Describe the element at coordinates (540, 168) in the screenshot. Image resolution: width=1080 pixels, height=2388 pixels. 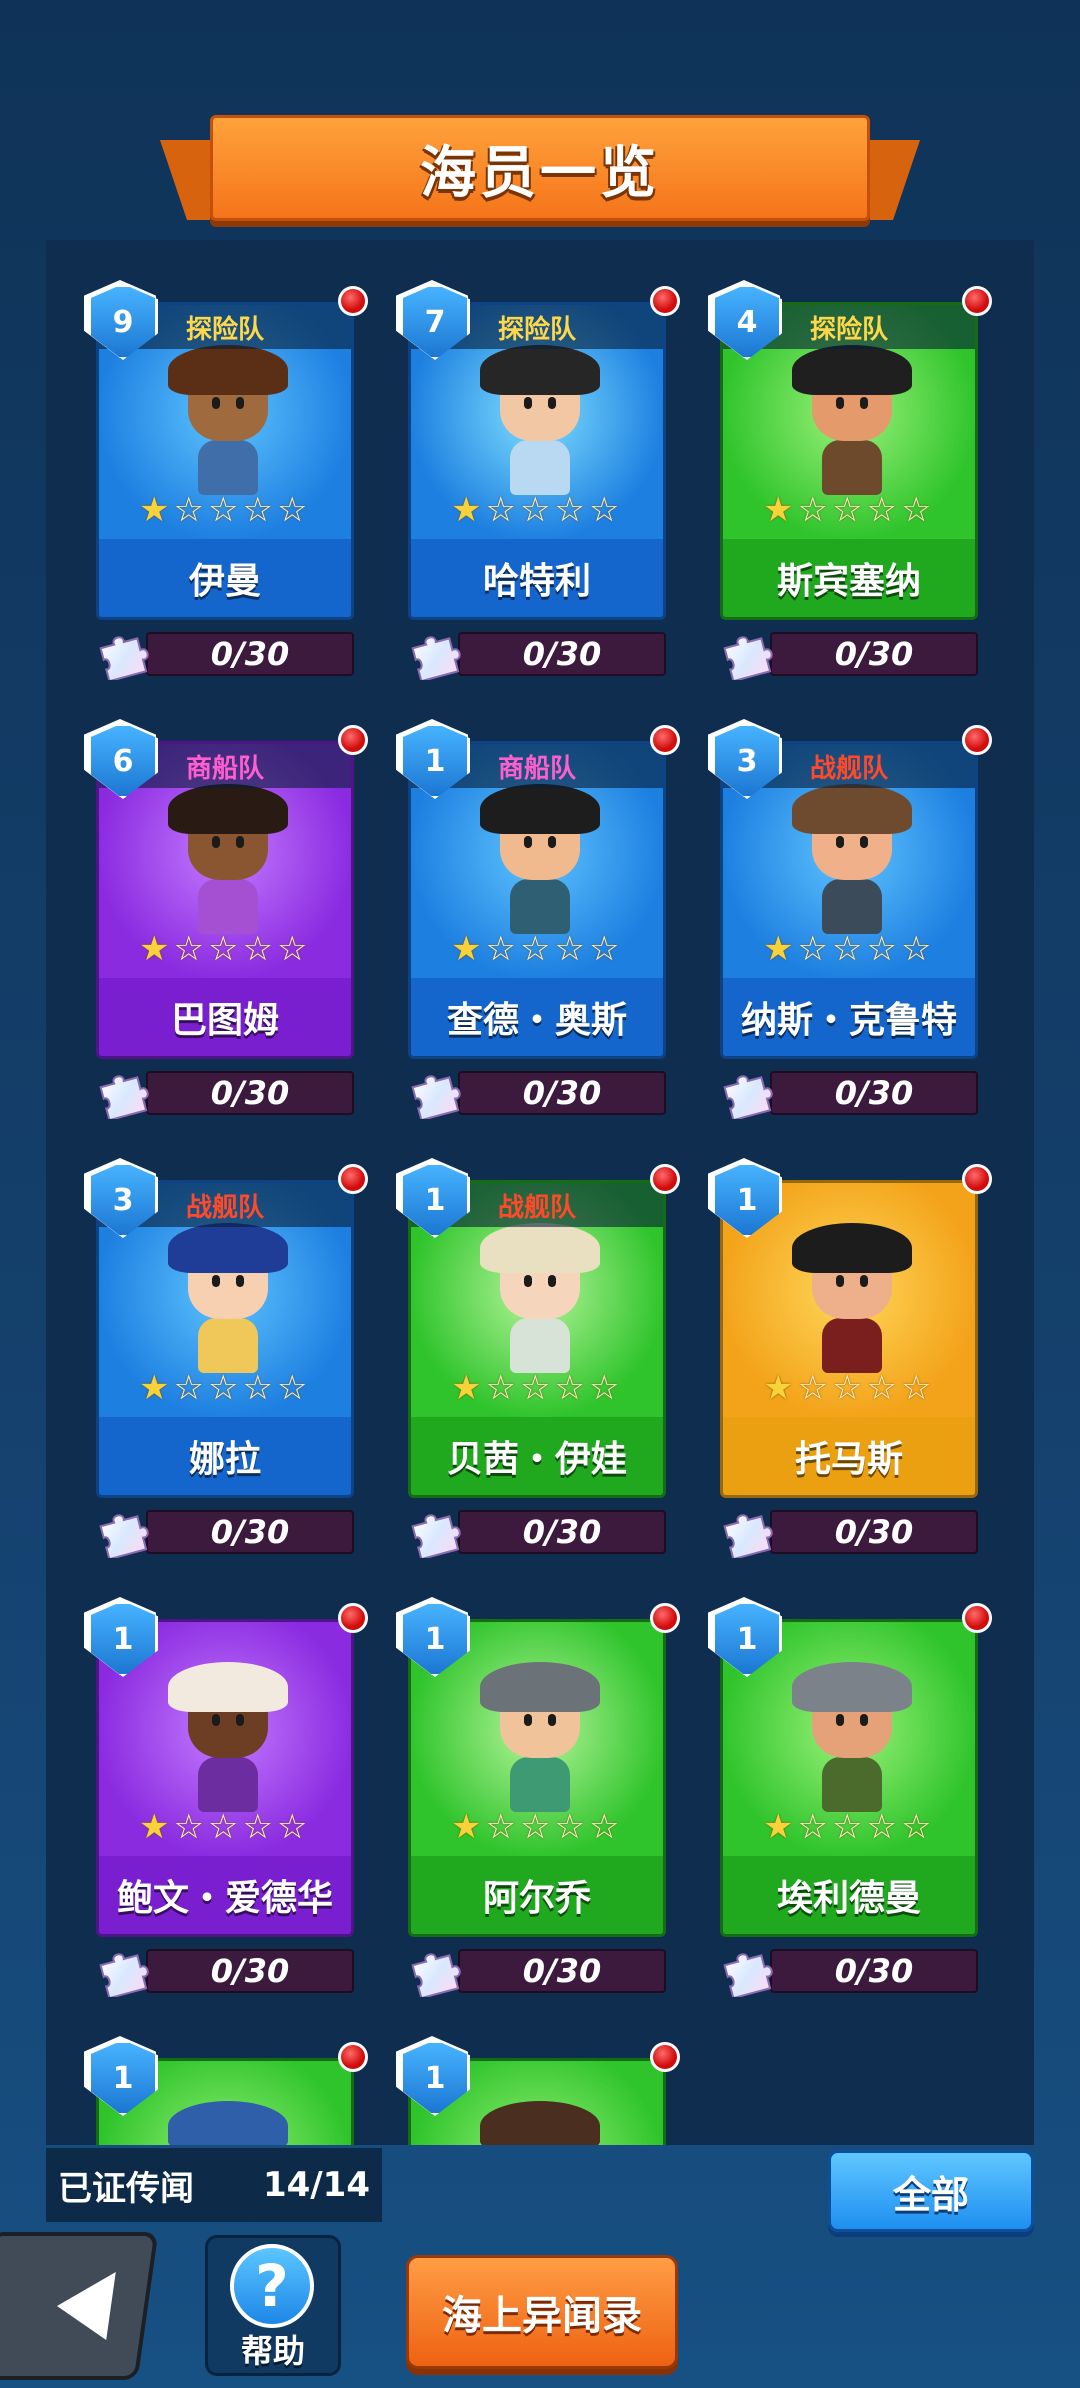
I see `banner-plate: 海员一览` at that location.